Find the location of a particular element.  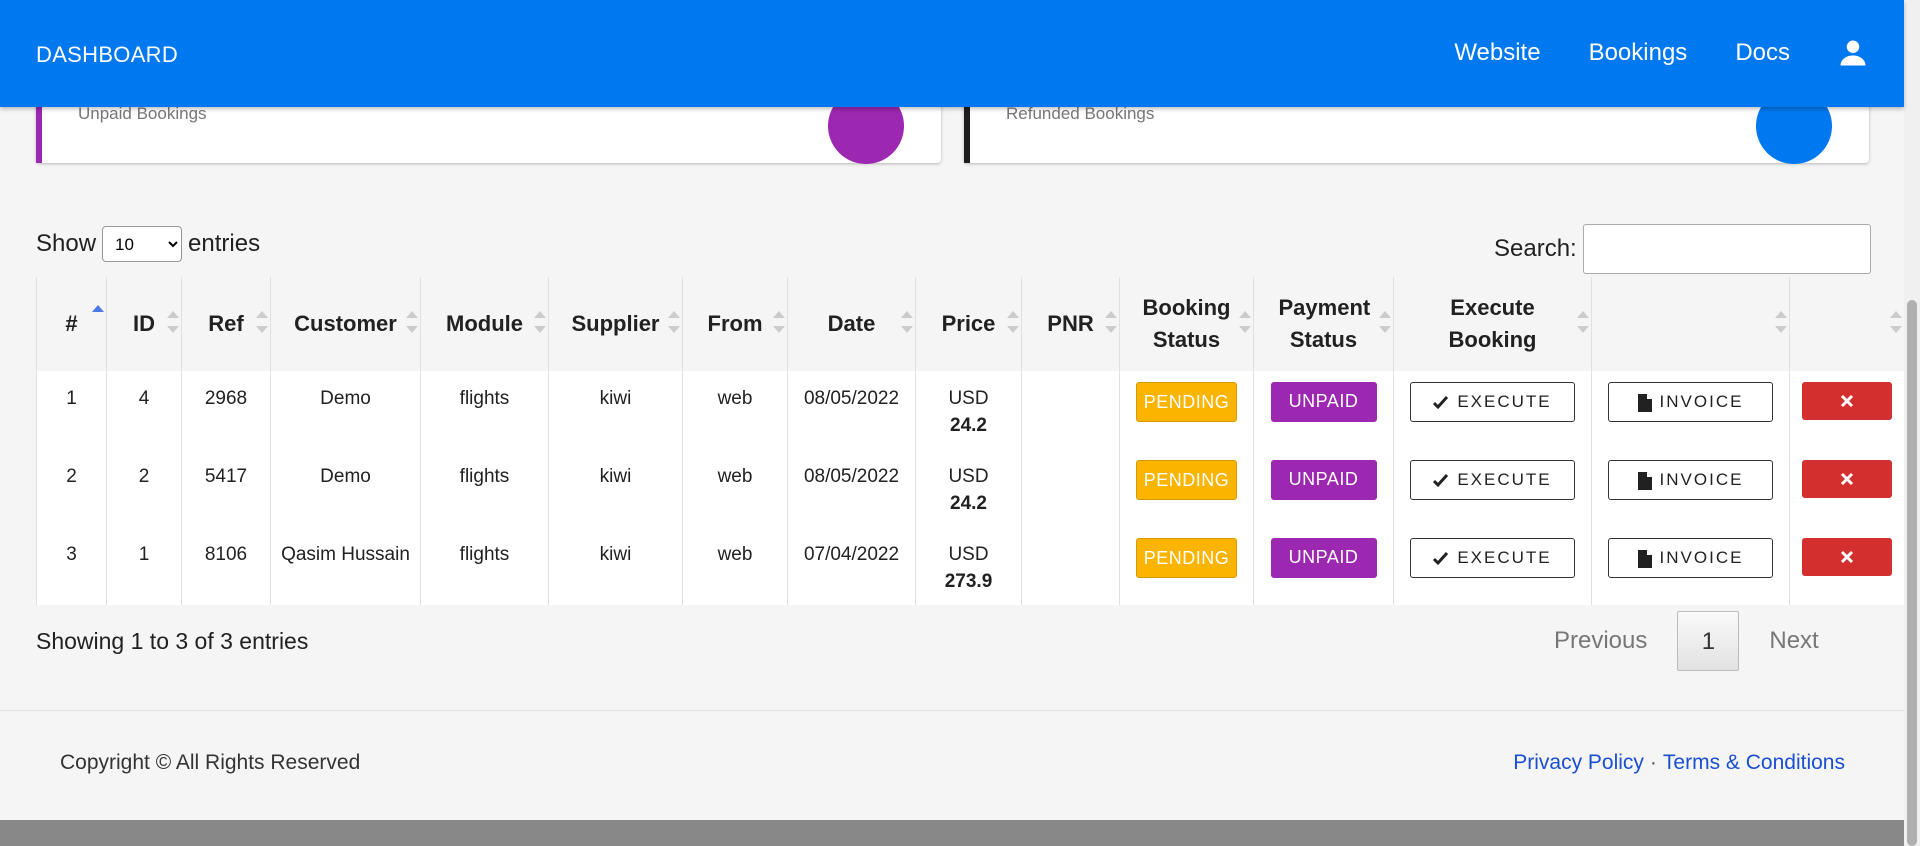

col-id: ID is located at coordinates (144, 324).